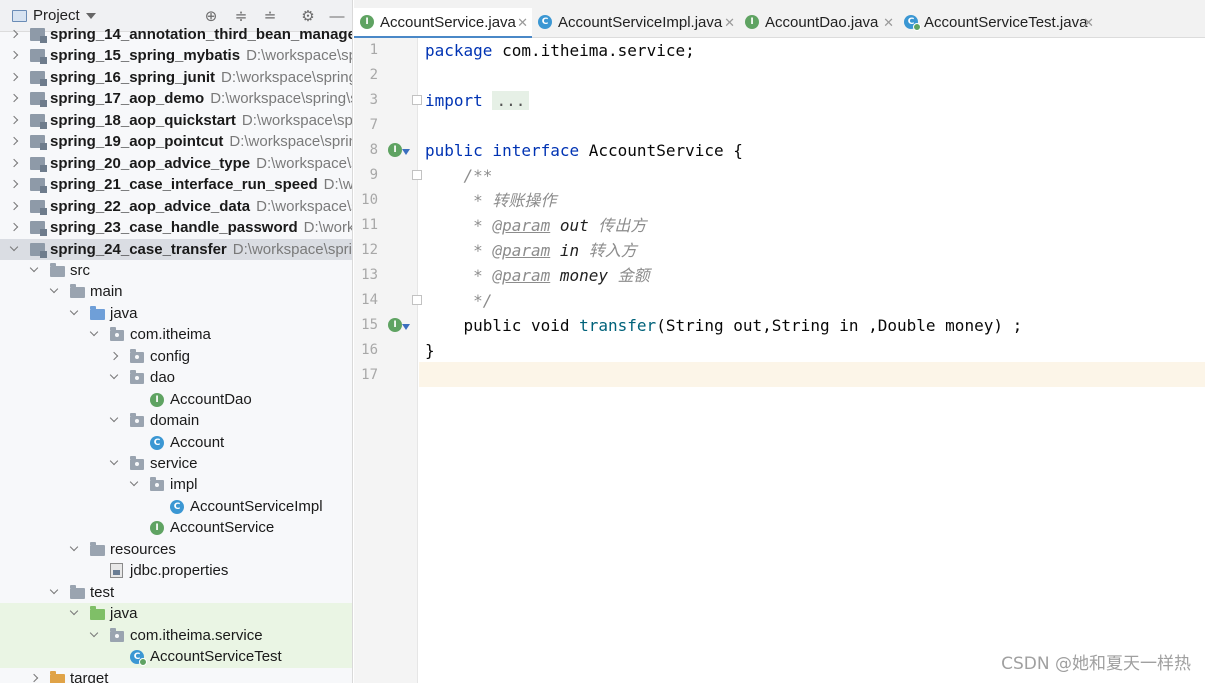  What do you see at coordinates (176, 335) in the screenshot?
I see `tree-item: com.itheima` at bounding box center [176, 335].